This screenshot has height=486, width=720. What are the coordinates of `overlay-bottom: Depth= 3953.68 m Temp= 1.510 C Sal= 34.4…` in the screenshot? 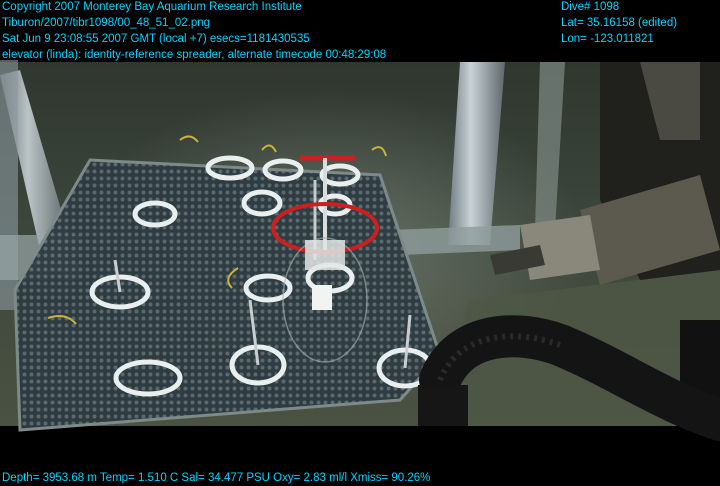 It's located at (216, 478).